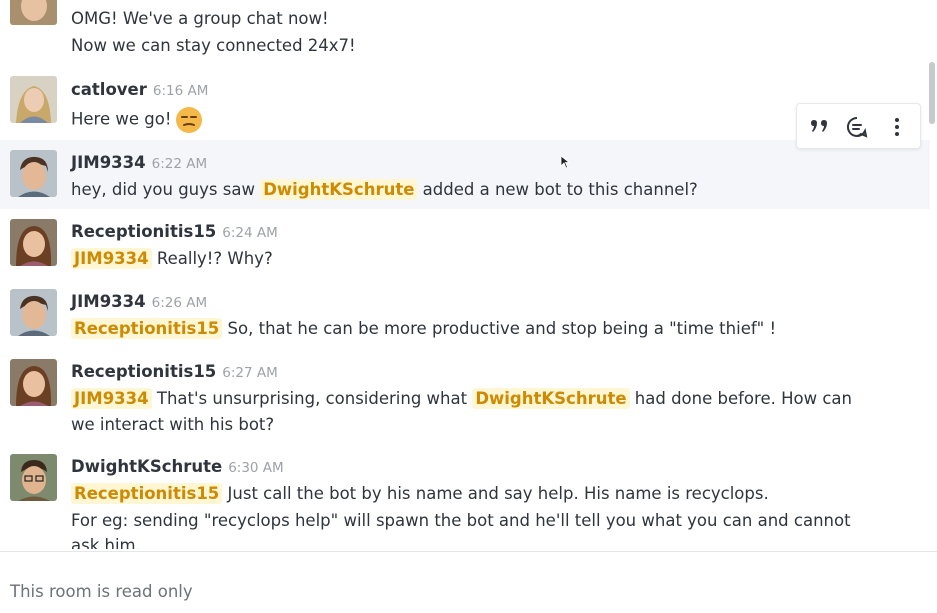 The height and width of the screenshot is (613, 937). What do you see at coordinates (180, 91) in the screenshot?
I see `timestamp: 6:16 AM` at bounding box center [180, 91].